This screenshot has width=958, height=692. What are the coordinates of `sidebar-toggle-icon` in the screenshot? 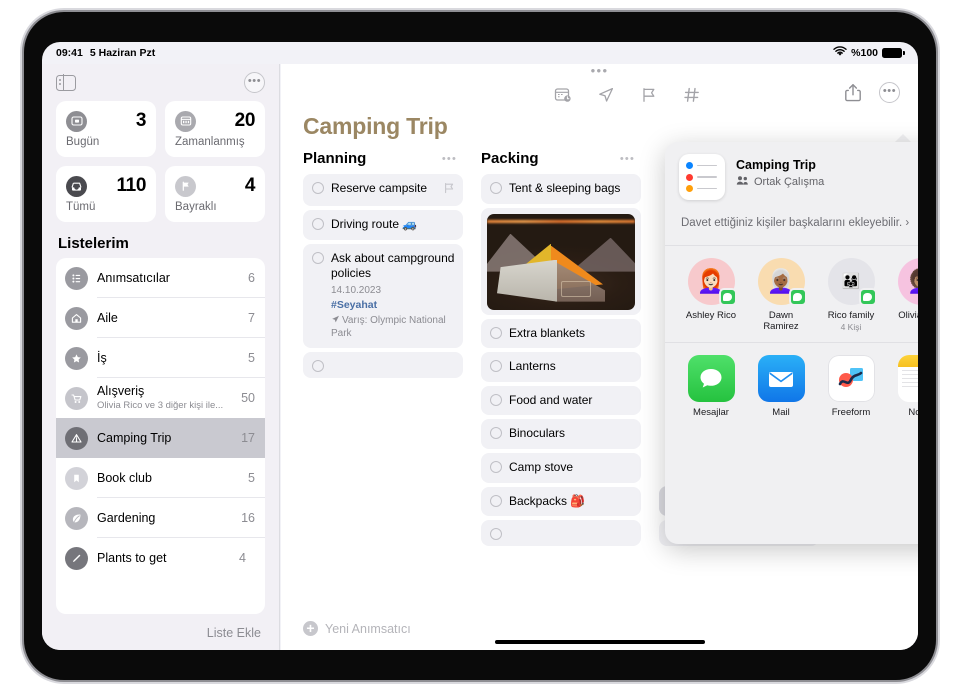 It's located at (66, 82).